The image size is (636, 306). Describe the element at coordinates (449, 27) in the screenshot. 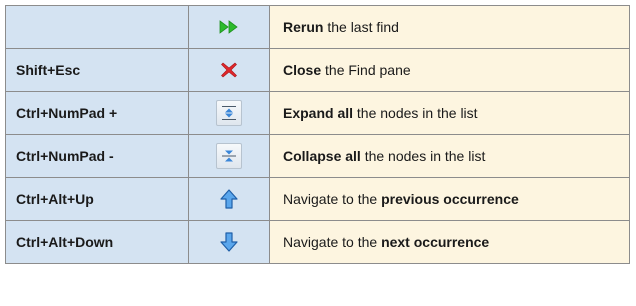

I see `shortcut-description: Rerun the last find` at that location.